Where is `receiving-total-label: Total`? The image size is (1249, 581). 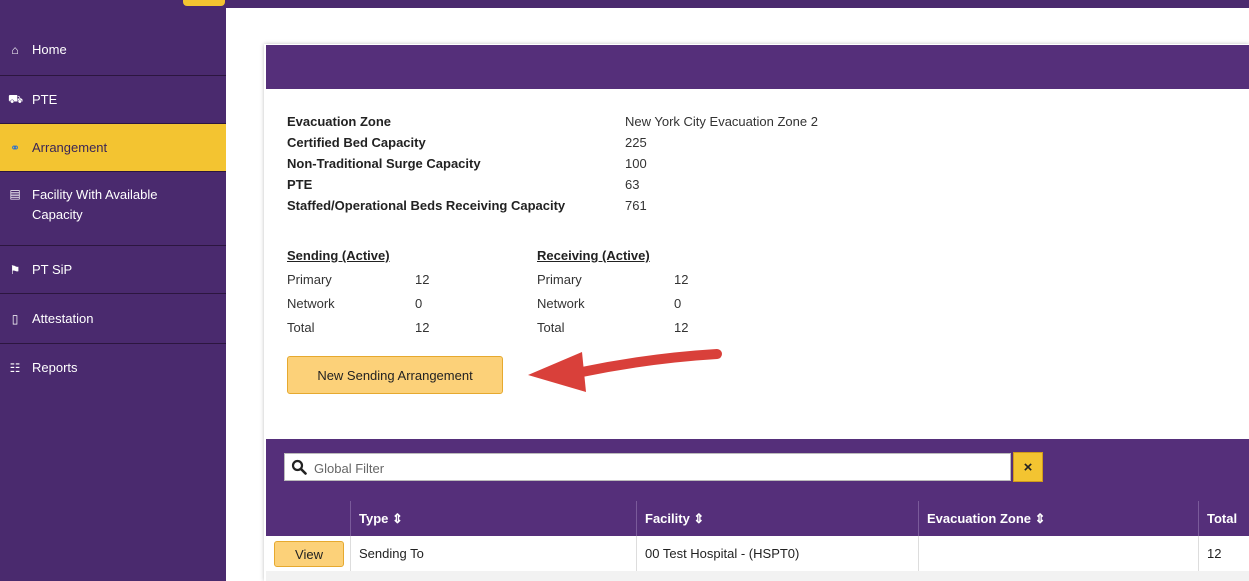 receiving-total-label: Total is located at coordinates (551, 327).